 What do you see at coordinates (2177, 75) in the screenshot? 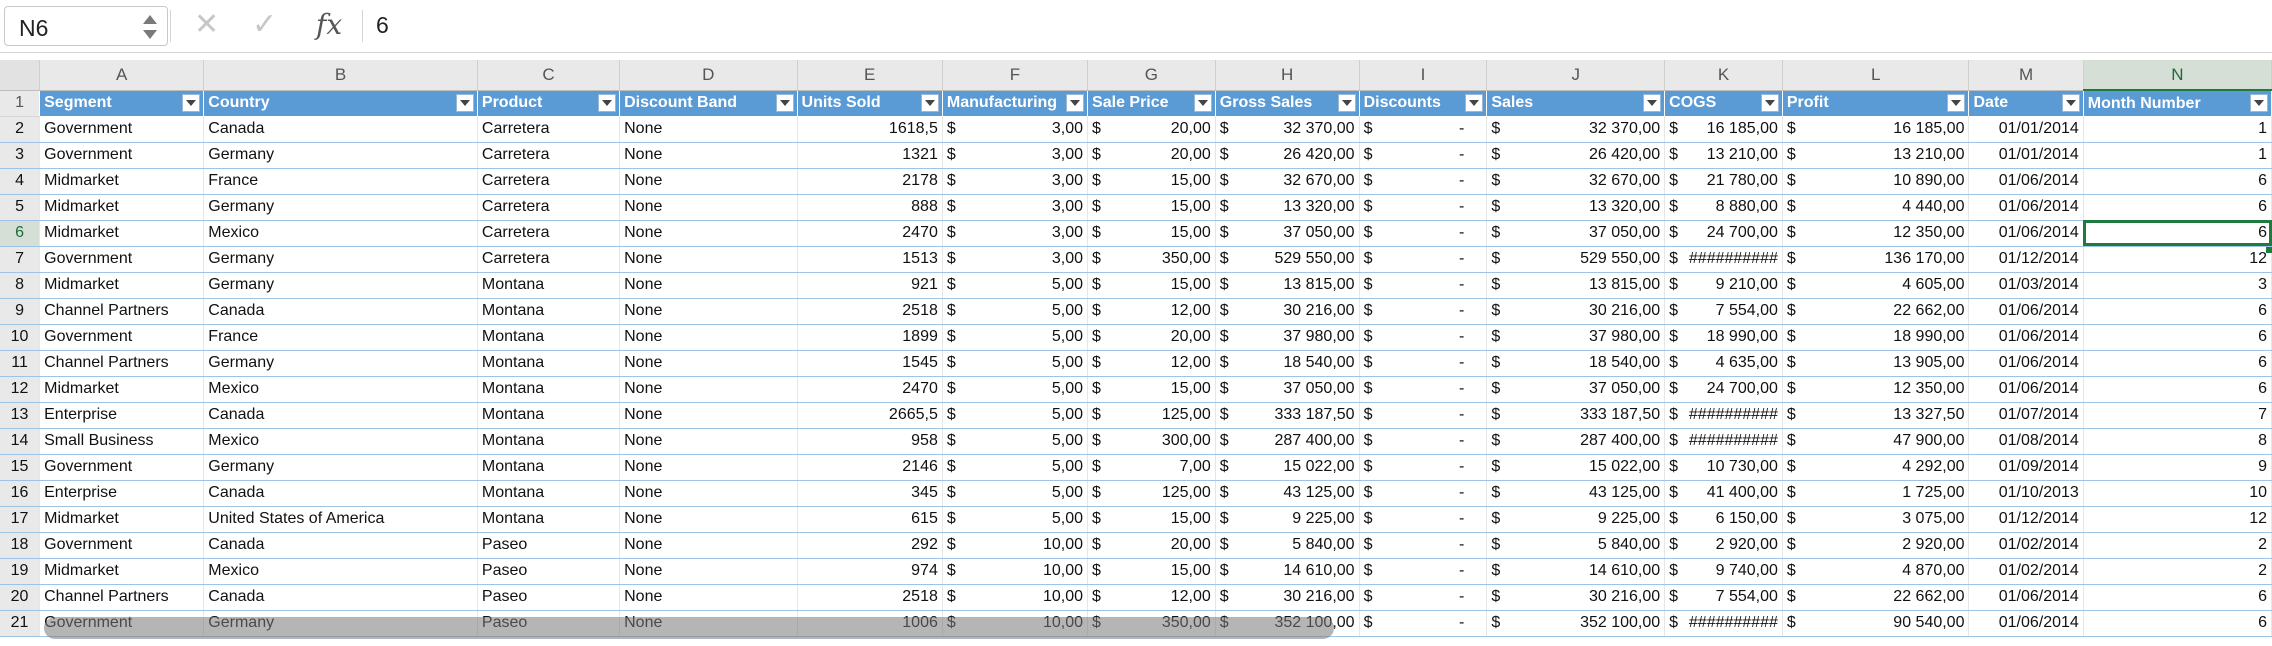
I see `column-header-n: N` at bounding box center [2177, 75].